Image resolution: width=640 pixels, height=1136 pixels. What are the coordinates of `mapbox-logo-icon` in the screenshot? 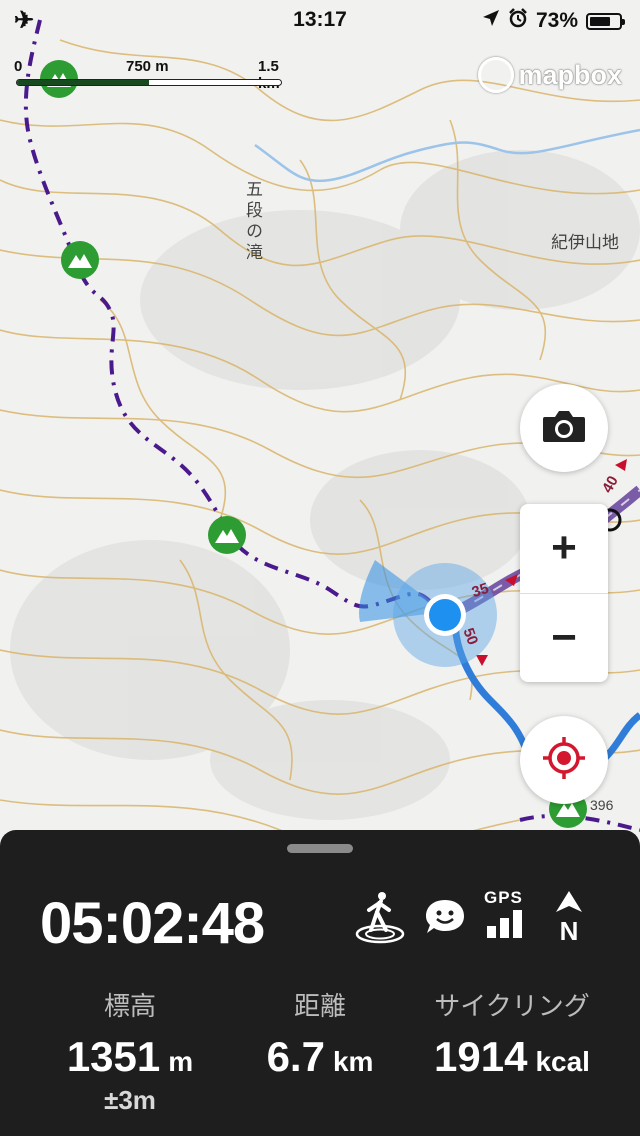 It's located at (496, 75).